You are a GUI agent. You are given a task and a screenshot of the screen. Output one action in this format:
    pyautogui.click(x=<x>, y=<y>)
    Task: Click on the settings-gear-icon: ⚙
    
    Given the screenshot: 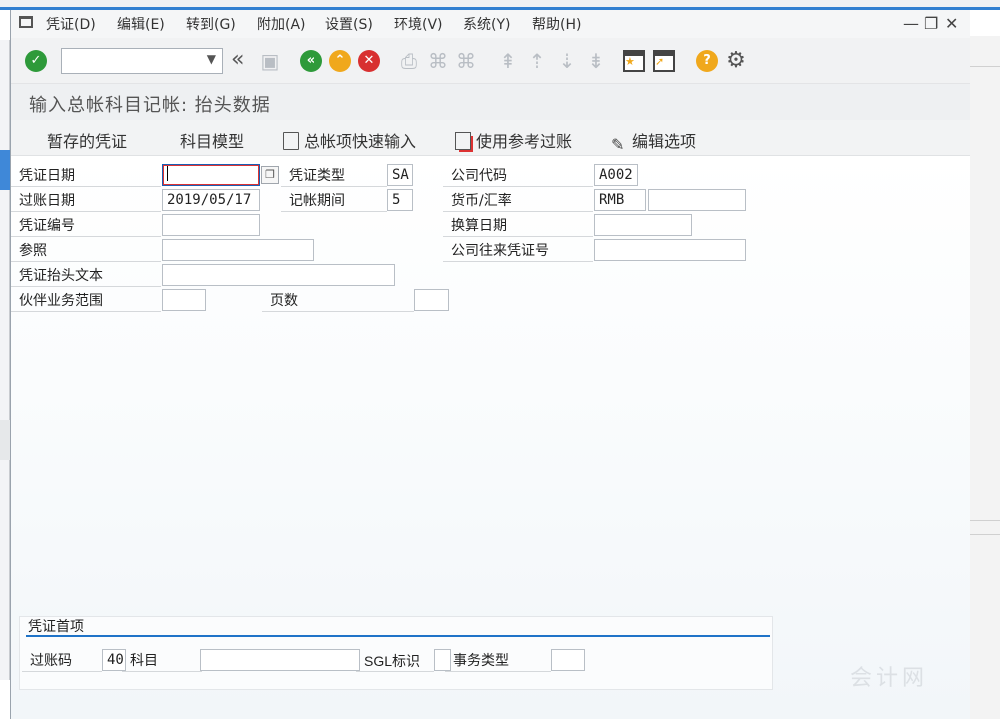 What is the action you would take?
    pyautogui.click(x=736, y=61)
    